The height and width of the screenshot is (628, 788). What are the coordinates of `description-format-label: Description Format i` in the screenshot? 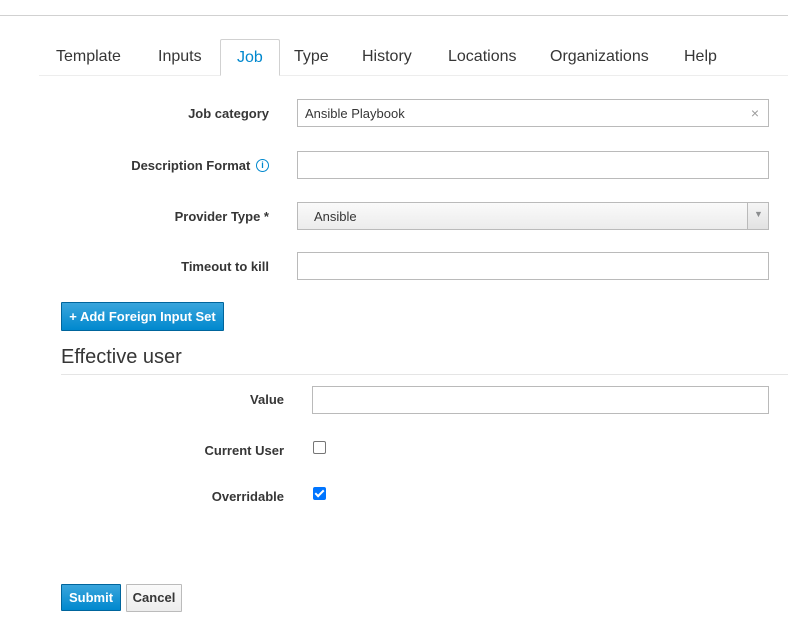 It's located at (200, 165).